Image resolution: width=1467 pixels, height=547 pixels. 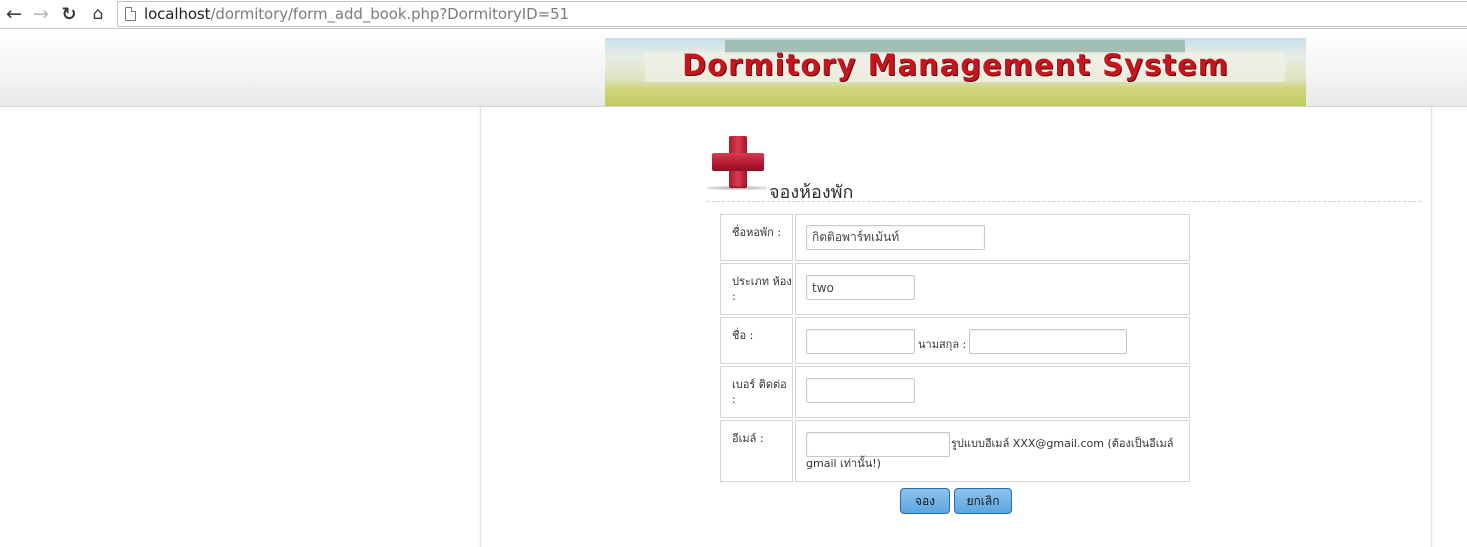 What do you see at coordinates (860, 287) in the screenshot?
I see `room-type-input` at bounding box center [860, 287].